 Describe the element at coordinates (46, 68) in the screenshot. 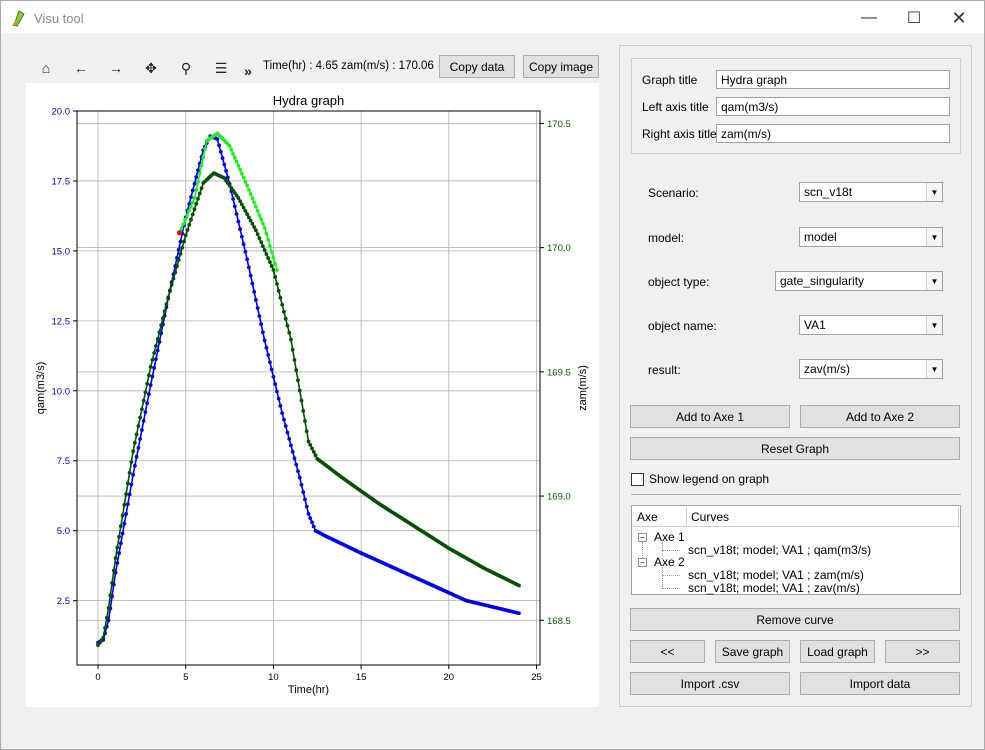

I see `home-icon: ⌂` at that location.